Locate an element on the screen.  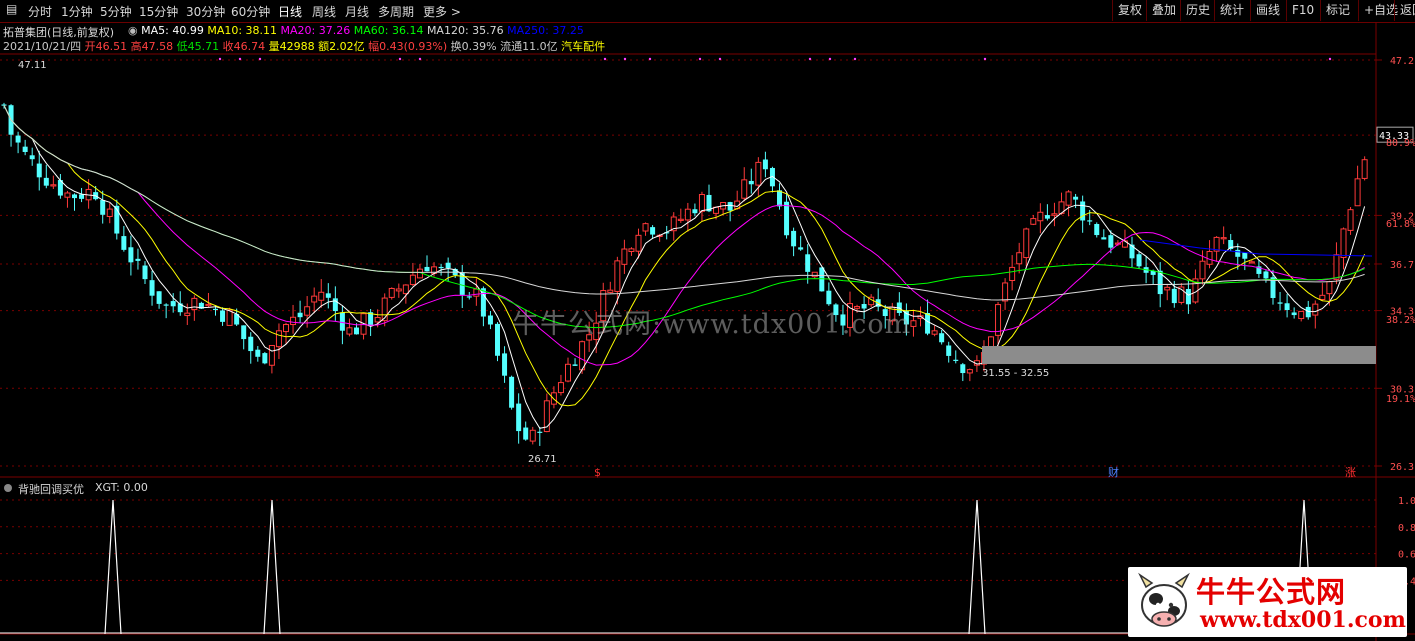
event-marker-0: $ is located at coordinates (597, 472).